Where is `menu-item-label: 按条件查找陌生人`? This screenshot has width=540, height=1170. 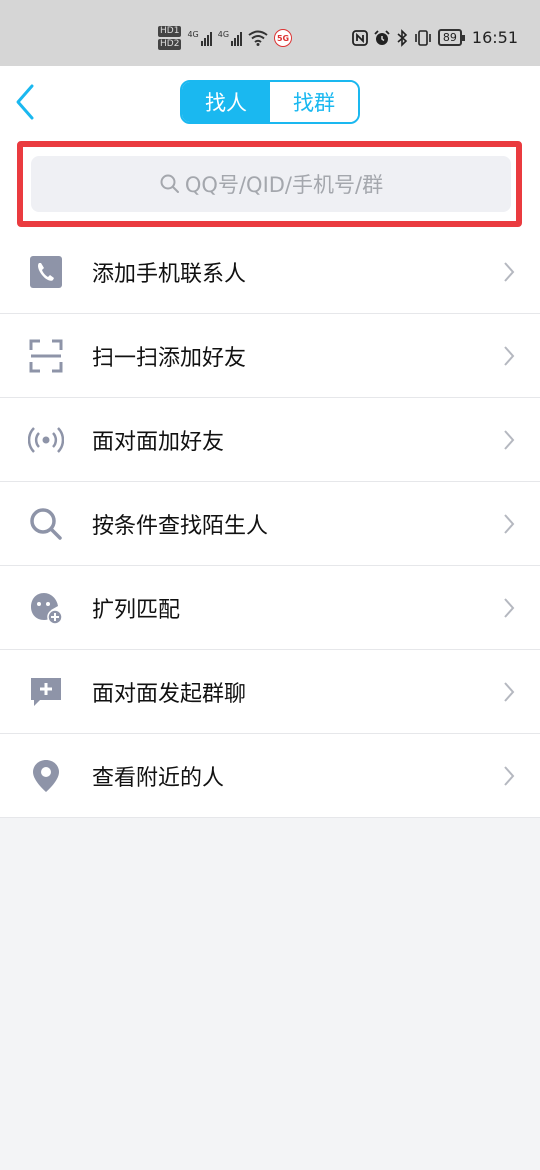
menu-item-label: 按条件查找陌生人 is located at coordinates (180, 526).